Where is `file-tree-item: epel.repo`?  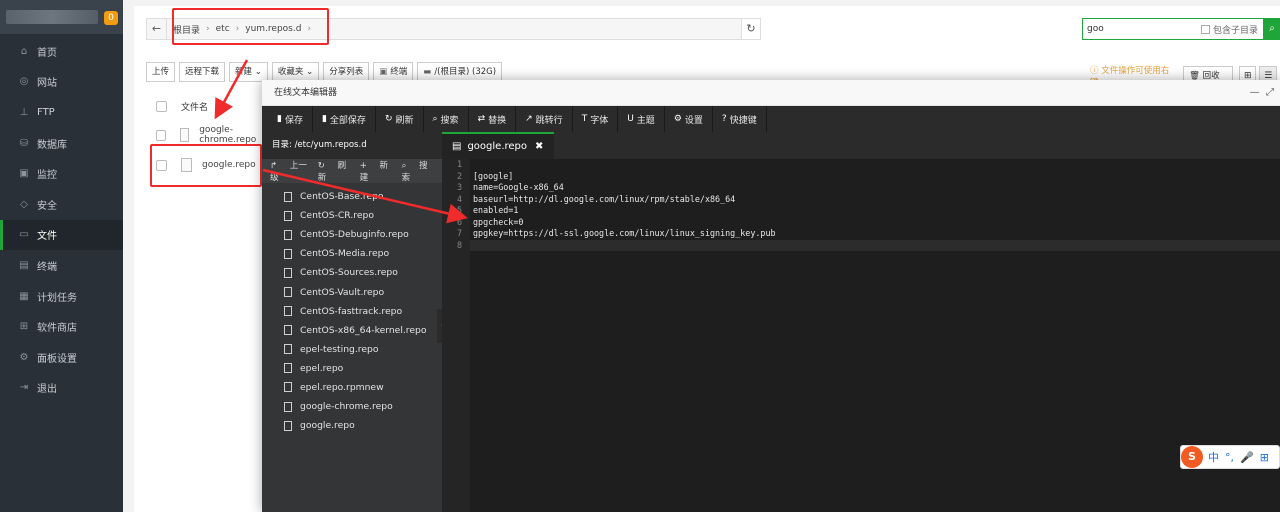 file-tree-item: epel.repo is located at coordinates (352, 368).